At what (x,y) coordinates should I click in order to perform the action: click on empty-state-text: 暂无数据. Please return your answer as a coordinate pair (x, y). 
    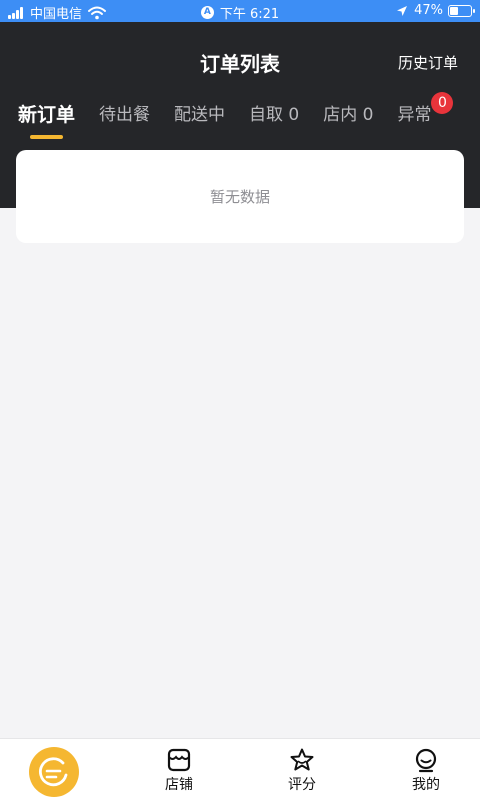
    Looking at the image, I should click on (239, 197).